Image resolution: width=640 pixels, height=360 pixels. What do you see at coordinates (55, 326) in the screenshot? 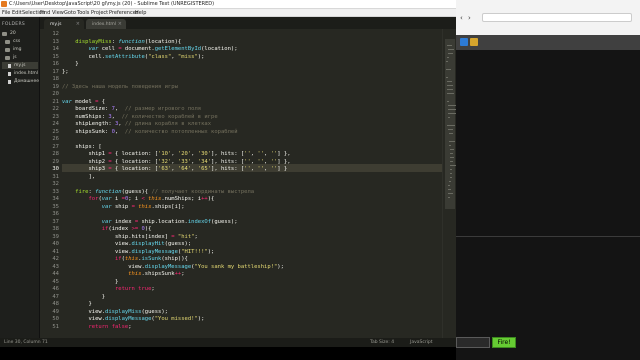
I see `line-number: 51` at bounding box center [55, 326].